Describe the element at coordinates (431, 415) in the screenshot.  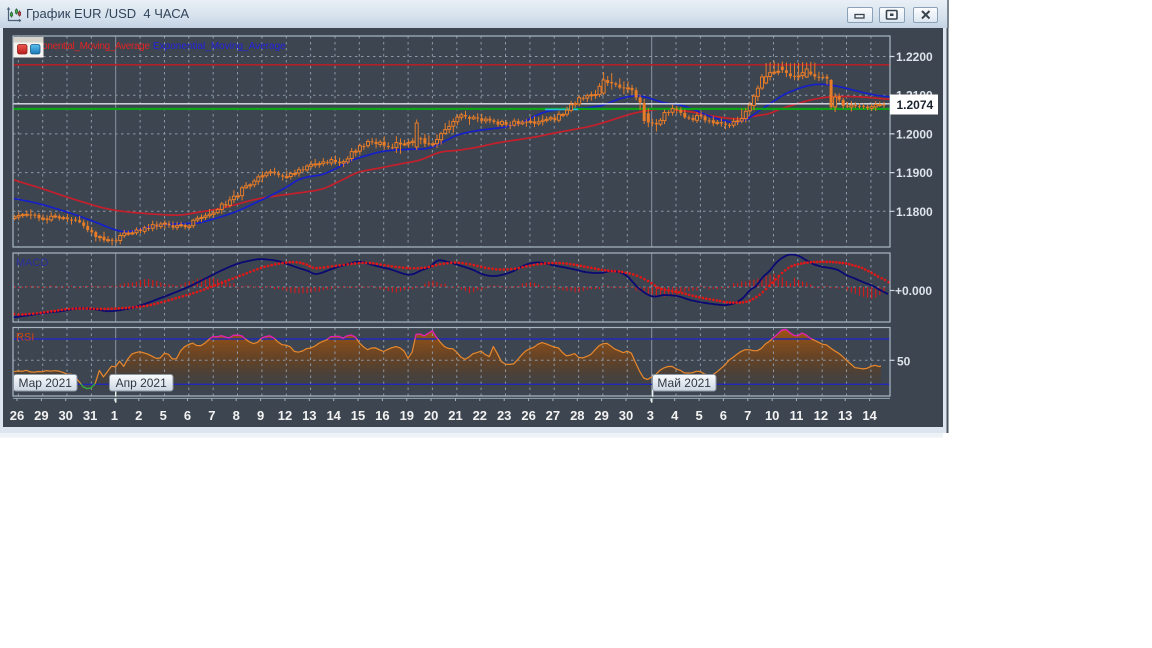
I see `svg-text: 20` at that location.